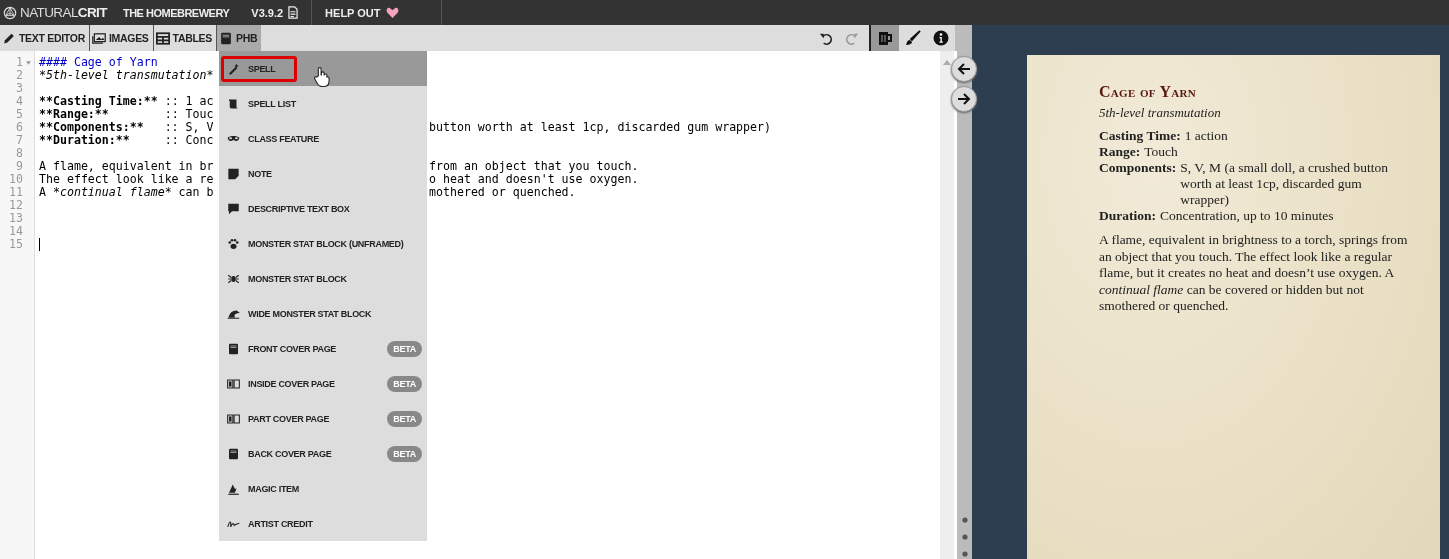  I want to click on spider-icon, so click(233, 278).